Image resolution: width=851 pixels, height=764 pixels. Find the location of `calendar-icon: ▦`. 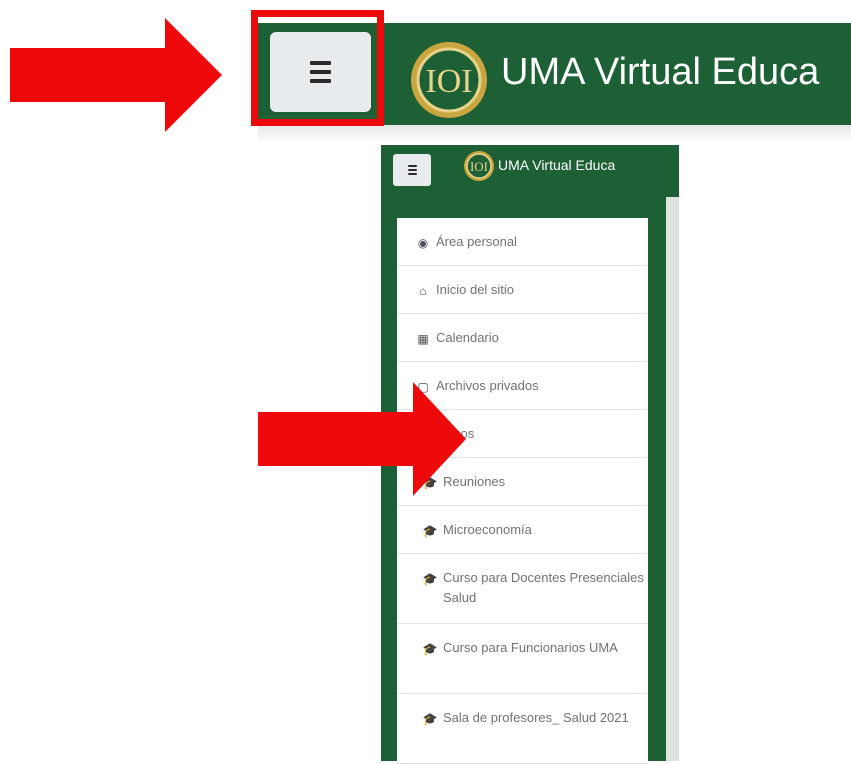

calendar-icon: ▦ is located at coordinates (423, 339).